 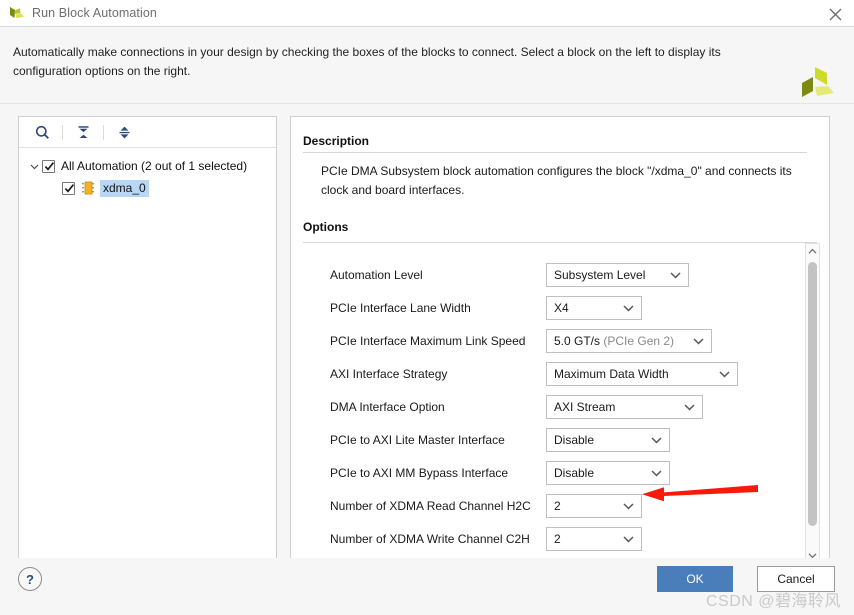 I want to click on option-row: DMA Interface Option AXI Stream, so click(x=579, y=406).